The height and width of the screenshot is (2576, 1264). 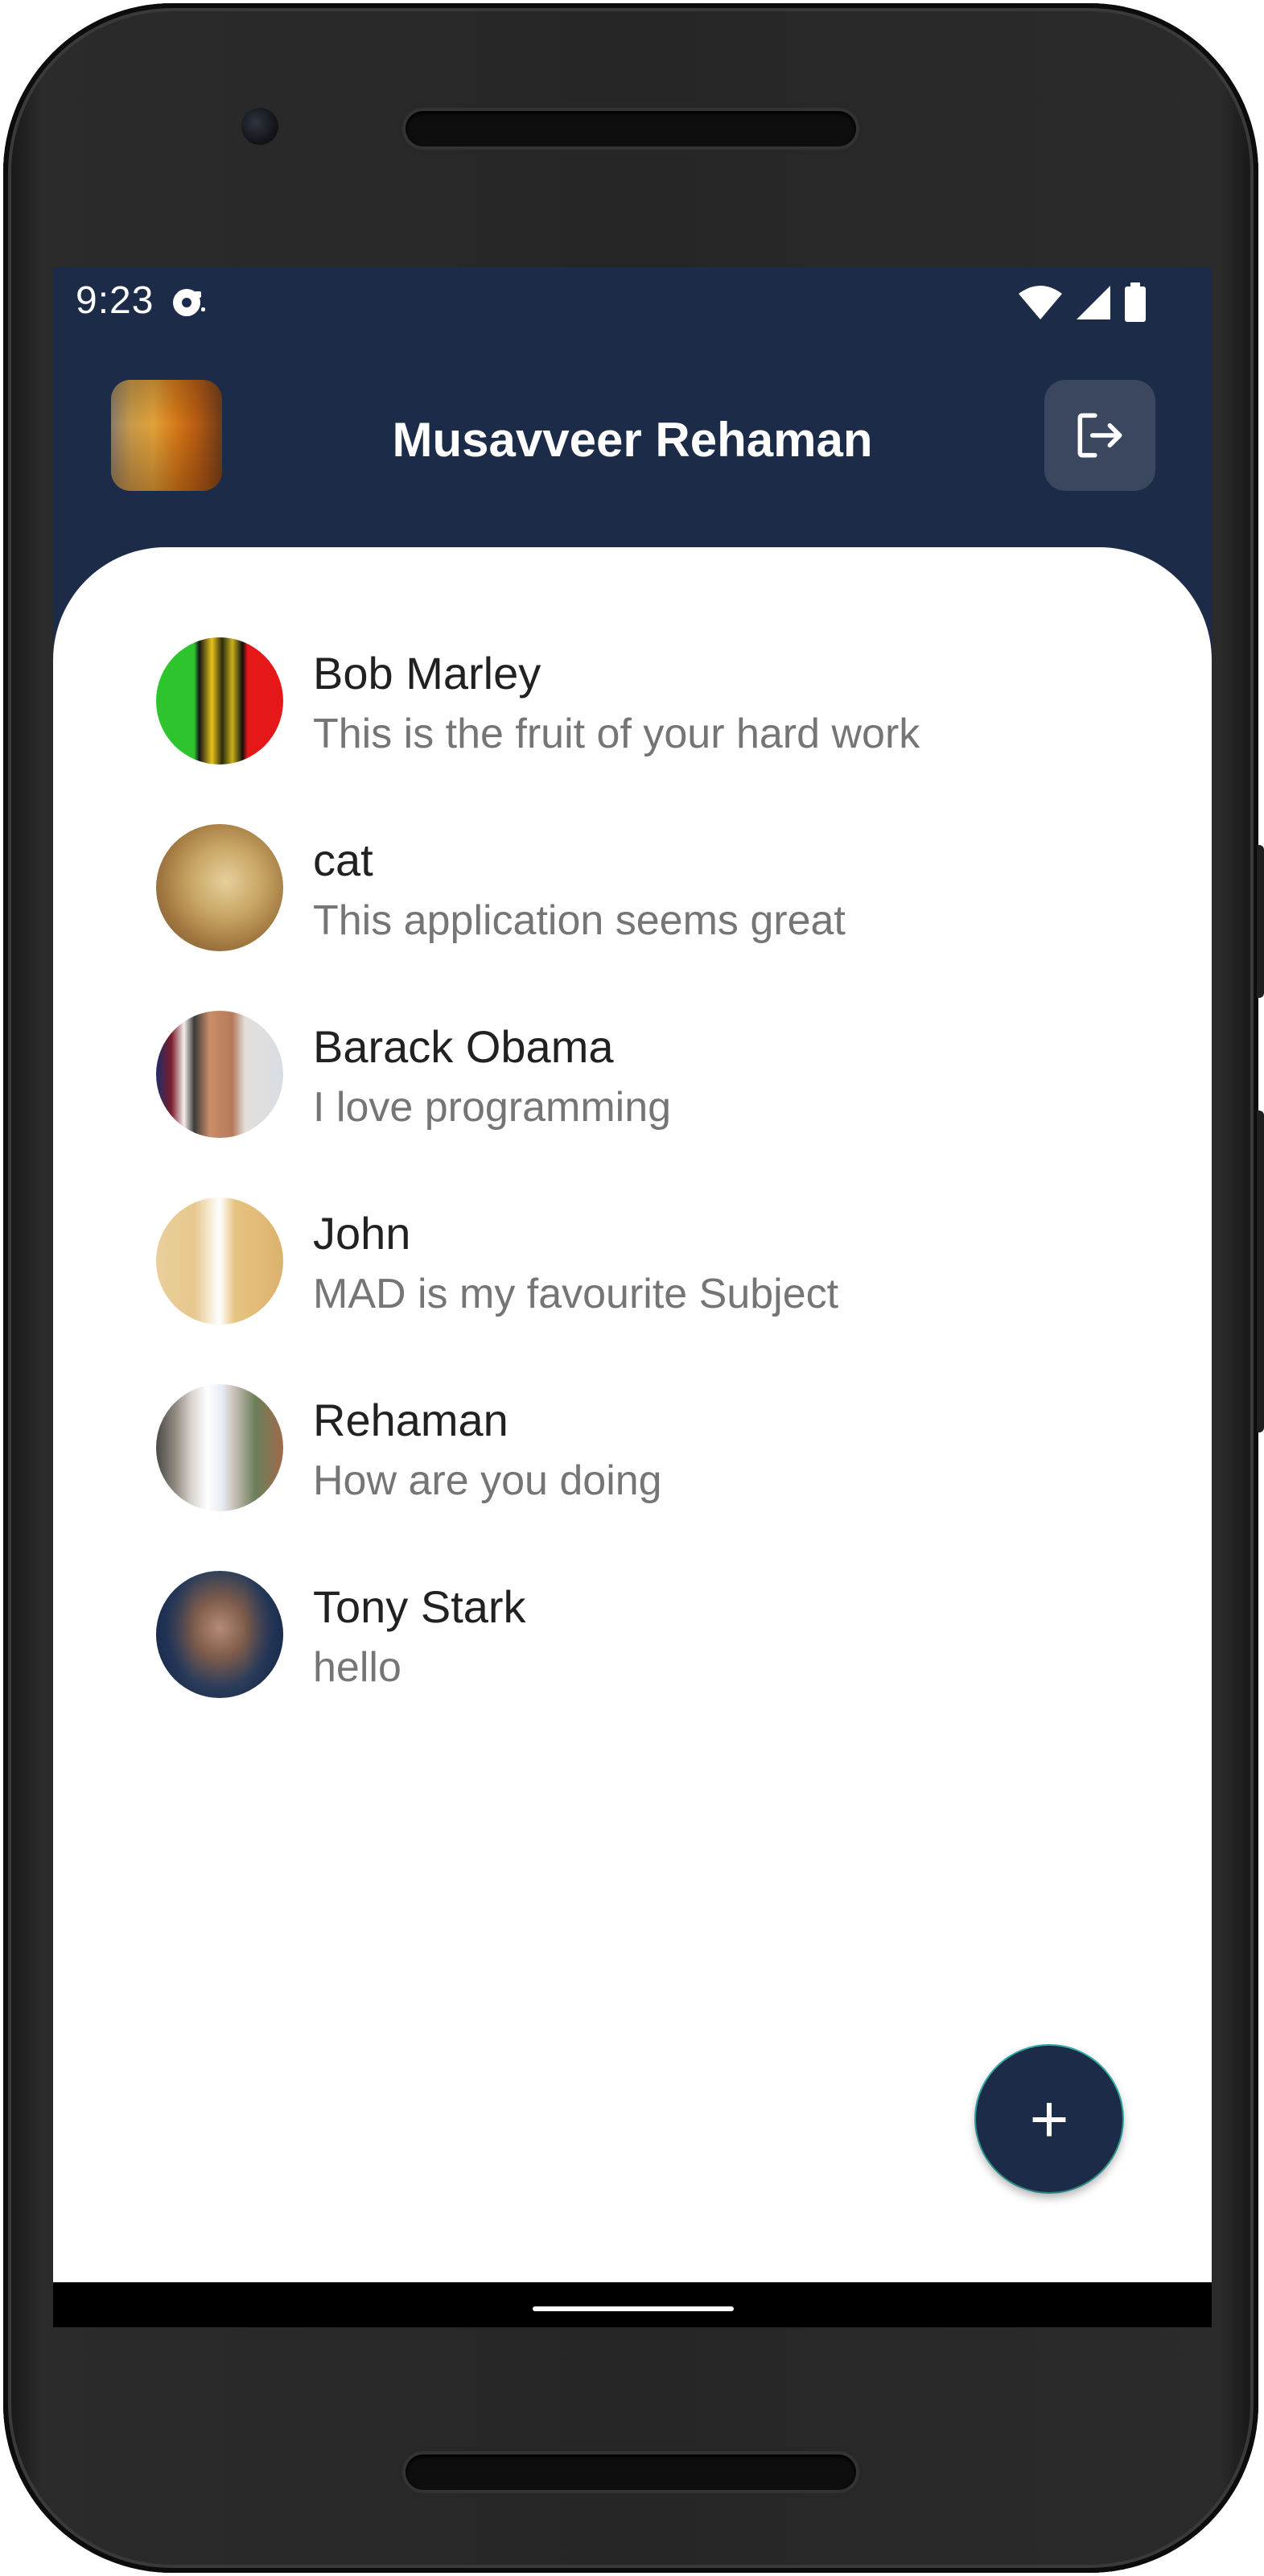 What do you see at coordinates (633, 301) in the screenshot?
I see `status-bar: 9:23` at bounding box center [633, 301].